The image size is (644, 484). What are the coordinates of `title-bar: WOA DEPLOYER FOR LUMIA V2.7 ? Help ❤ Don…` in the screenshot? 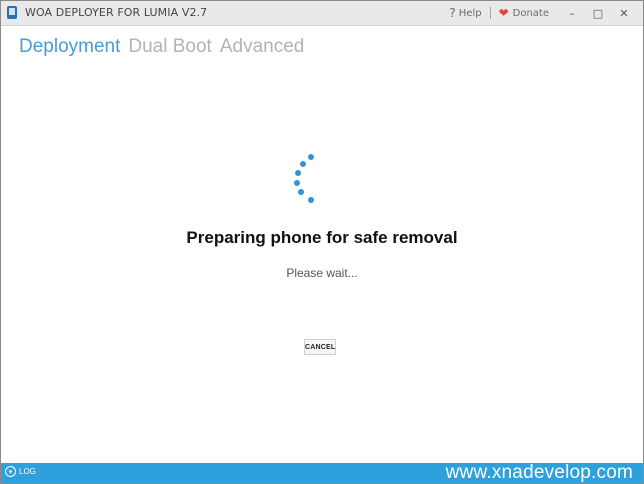 It's located at (322, 13).